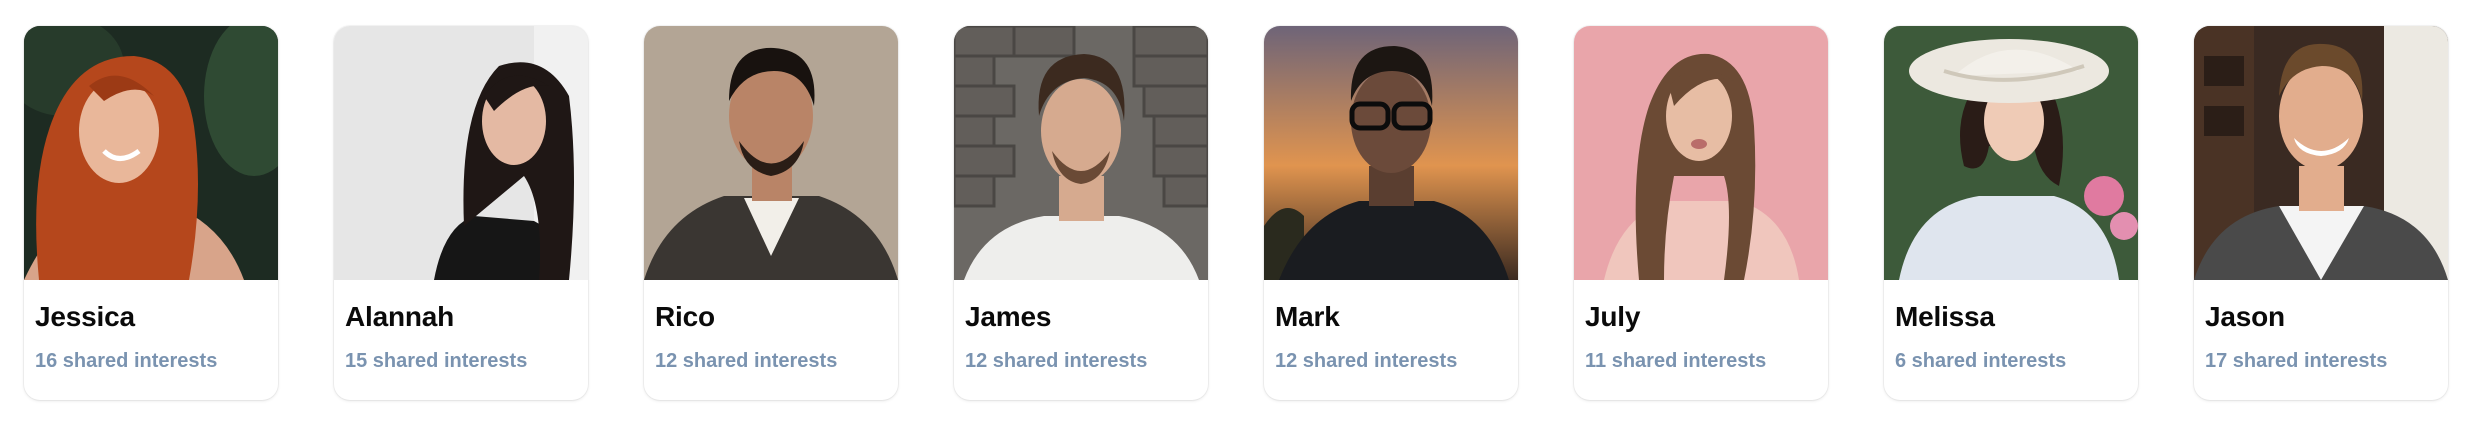 The image size is (2474, 428). I want to click on profile-name: July, so click(1613, 316).